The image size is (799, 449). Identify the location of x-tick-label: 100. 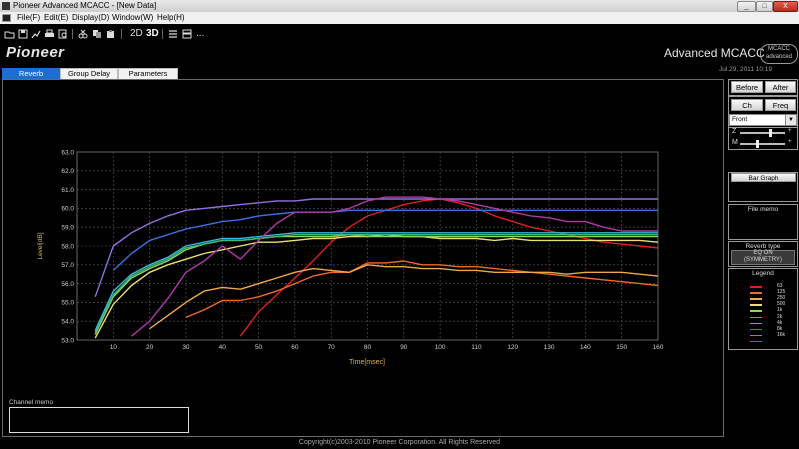
(440, 347).